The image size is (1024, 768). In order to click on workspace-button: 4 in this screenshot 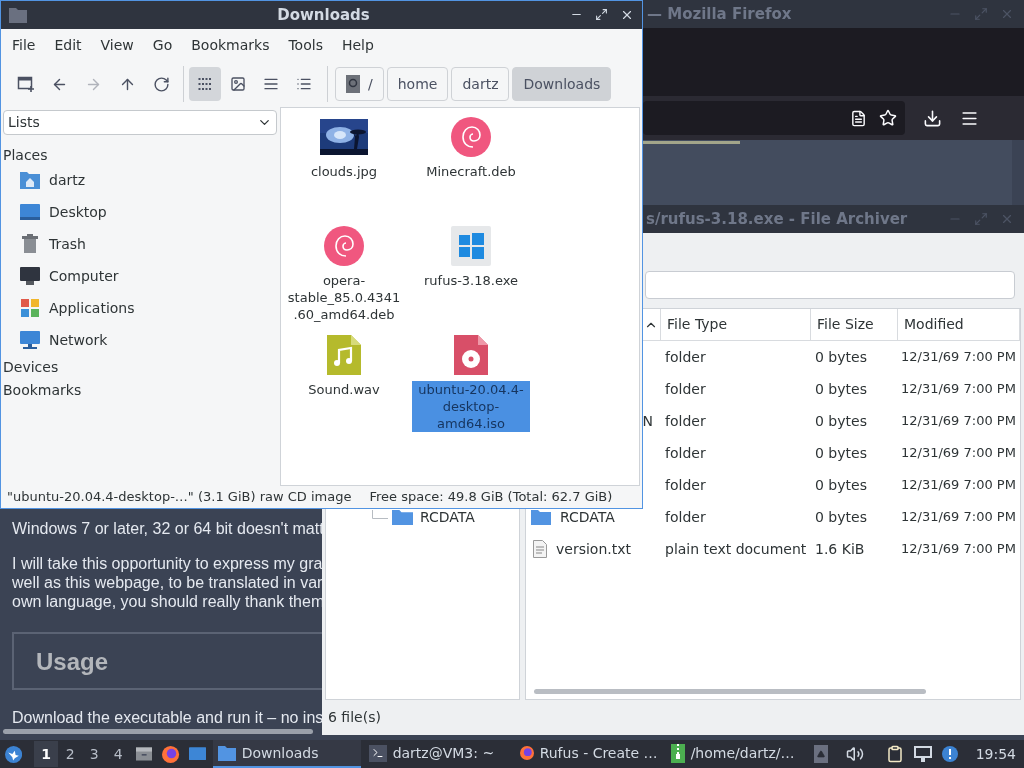, I will do `click(118, 754)`.